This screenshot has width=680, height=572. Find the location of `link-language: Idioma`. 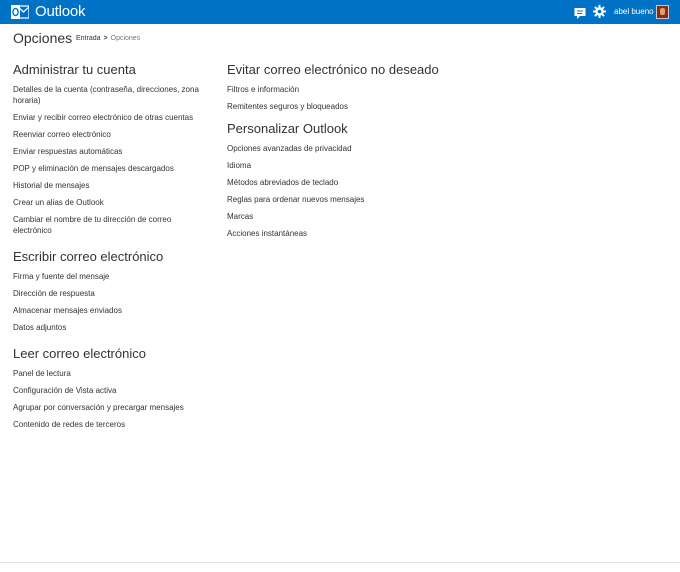

link-language: Idioma is located at coordinates (337, 165).